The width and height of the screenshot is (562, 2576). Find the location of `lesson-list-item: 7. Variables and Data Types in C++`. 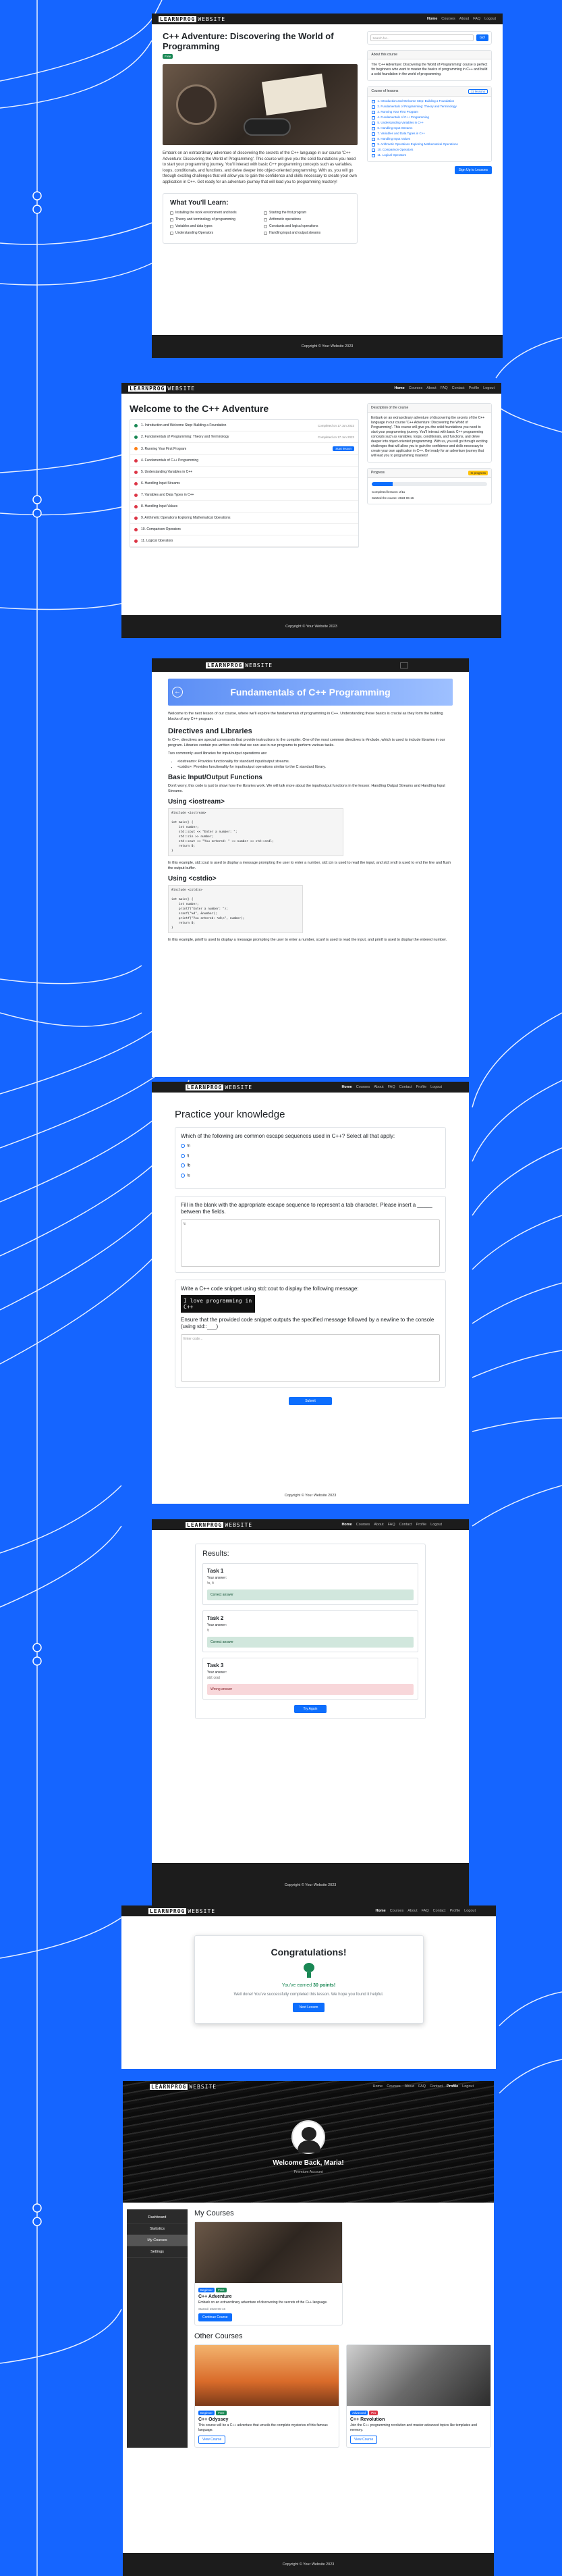

lesson-list-item: 7. Variables and Data Types in C++ is located at coordinates (429, 134).